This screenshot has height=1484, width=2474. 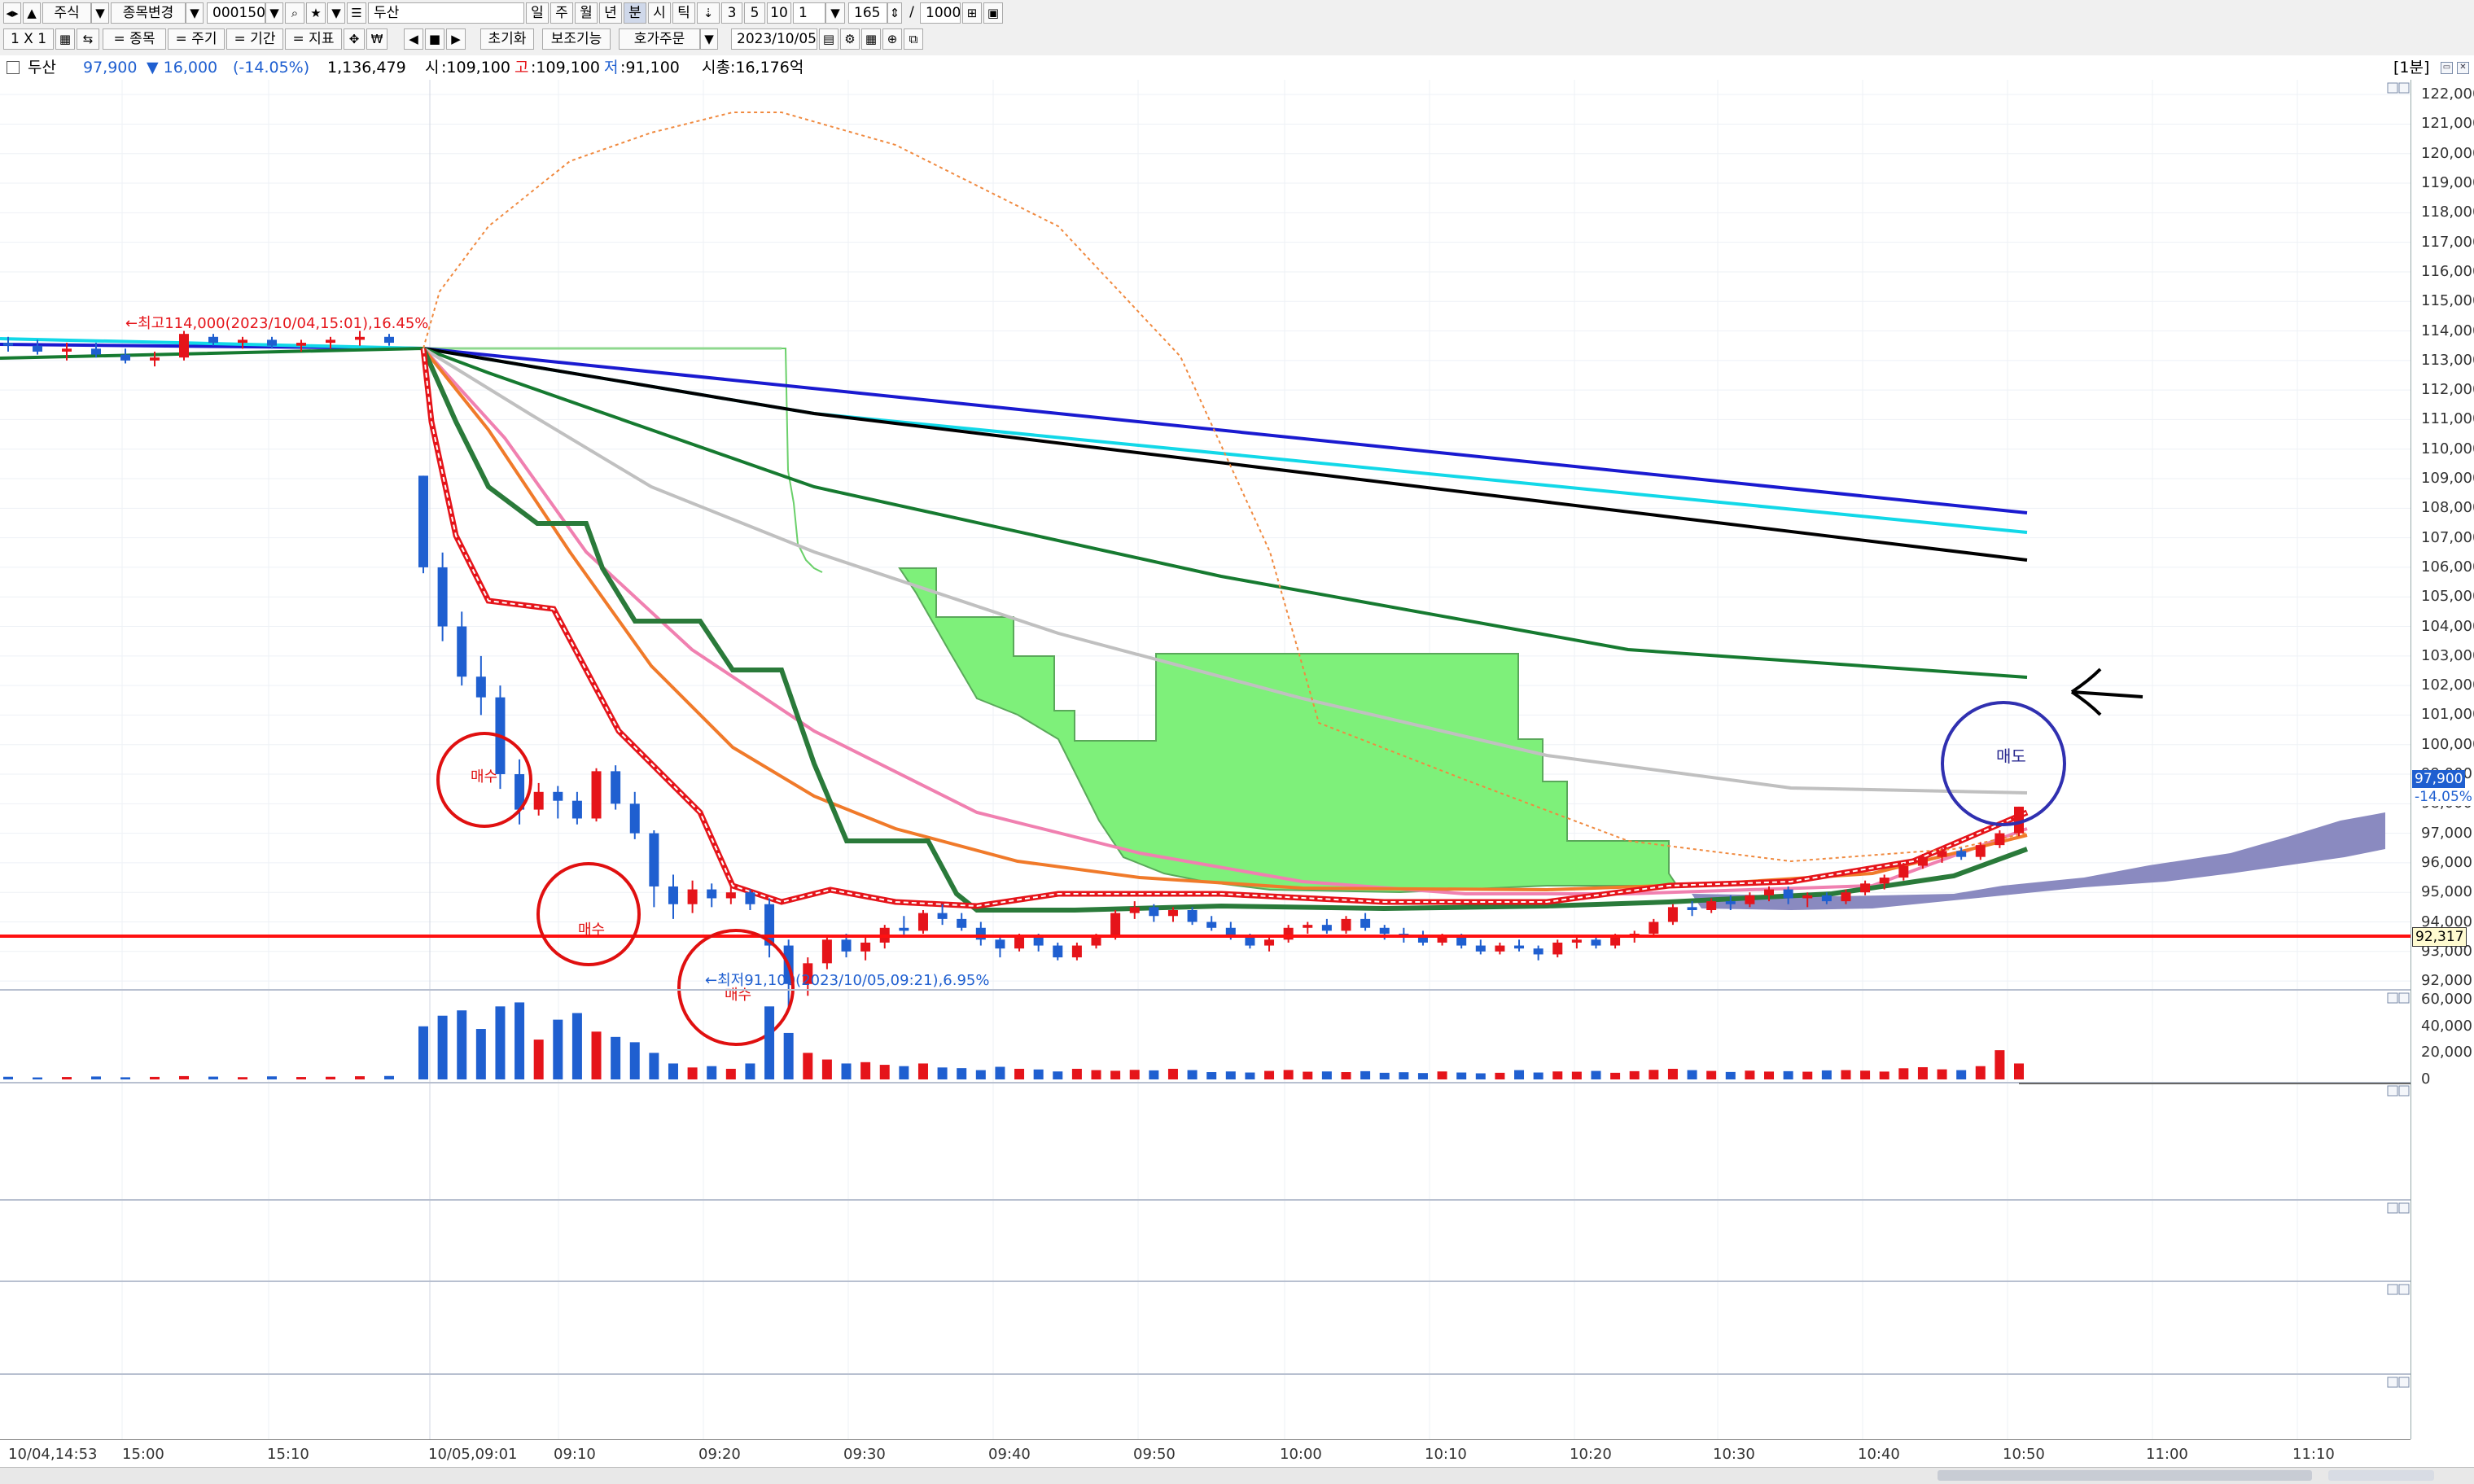 I want to click on interval-10: 10, so click(x=779, y=13).